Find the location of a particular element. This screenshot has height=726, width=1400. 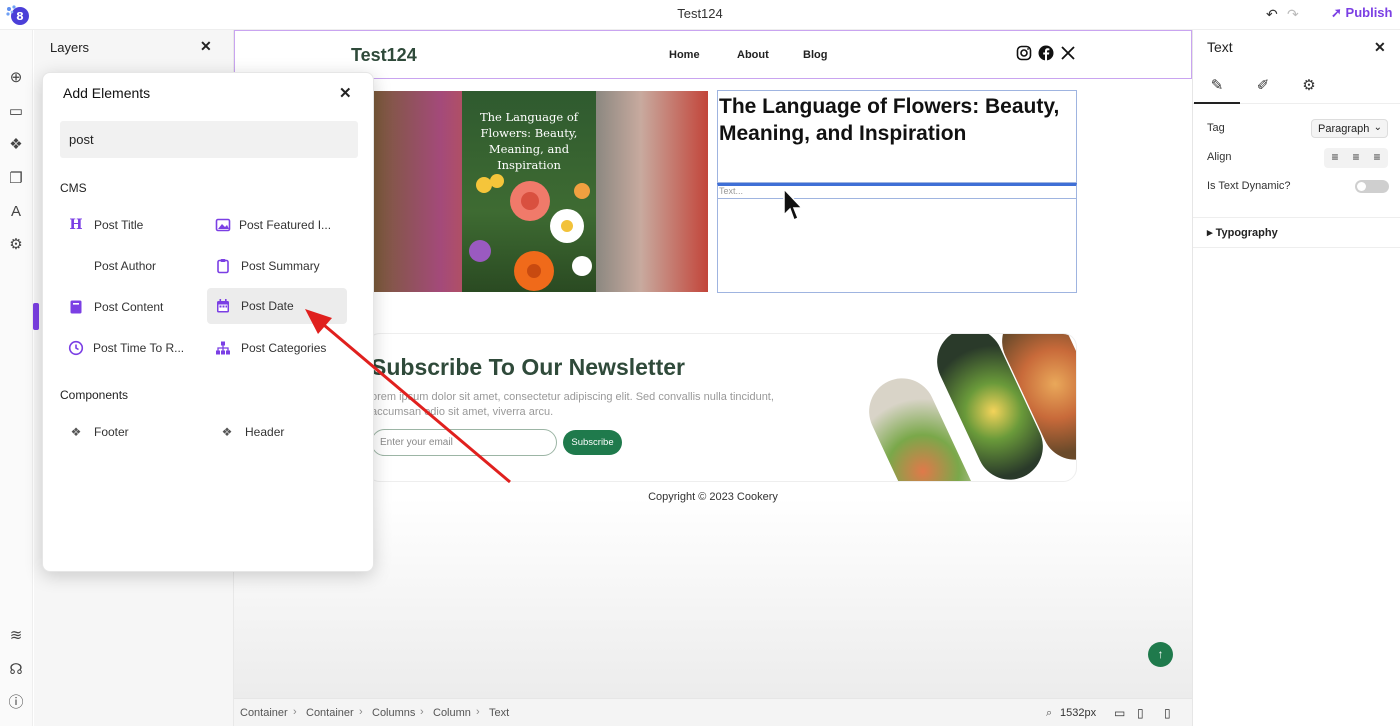

newsletter-title: Subscribe To Our Newsletter is located at coordinates (528, 367).